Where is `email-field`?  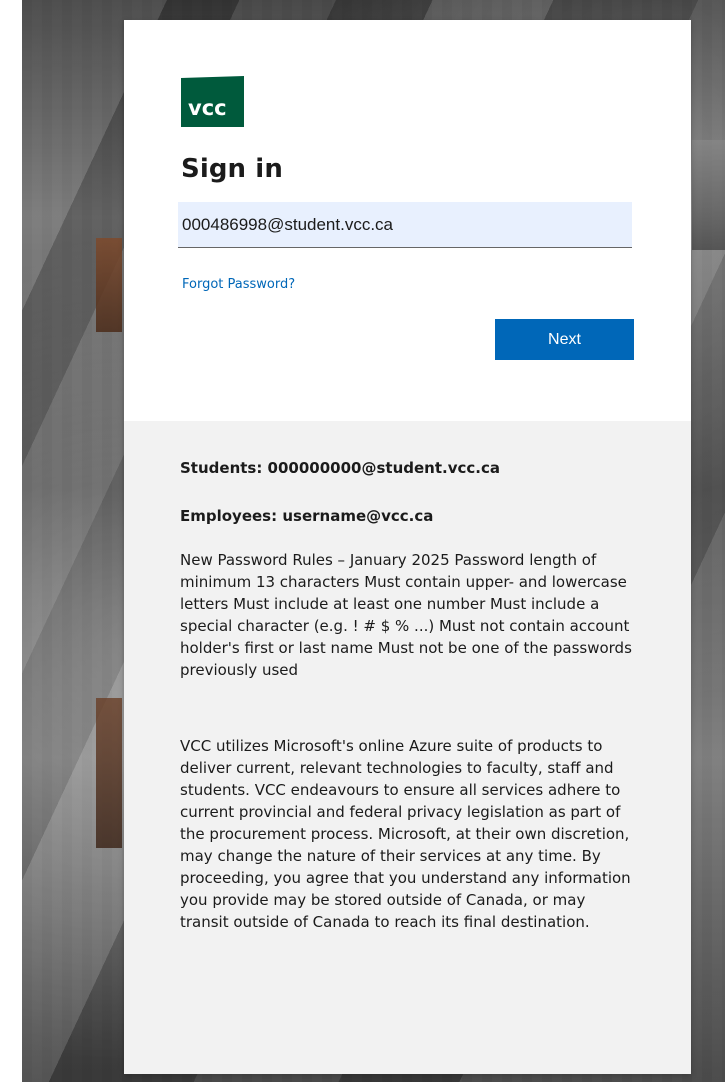 email-field is located at coordinates (405, 225).